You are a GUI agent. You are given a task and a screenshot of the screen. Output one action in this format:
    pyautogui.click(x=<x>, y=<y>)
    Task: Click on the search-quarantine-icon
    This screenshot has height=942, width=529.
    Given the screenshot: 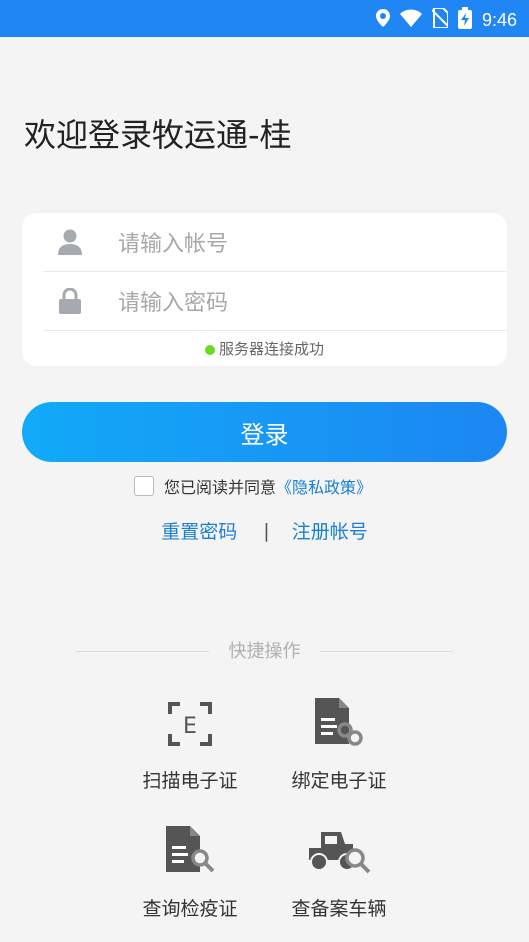 What is the action you would take?
    pyautogui.click(x=190, y=851)
    